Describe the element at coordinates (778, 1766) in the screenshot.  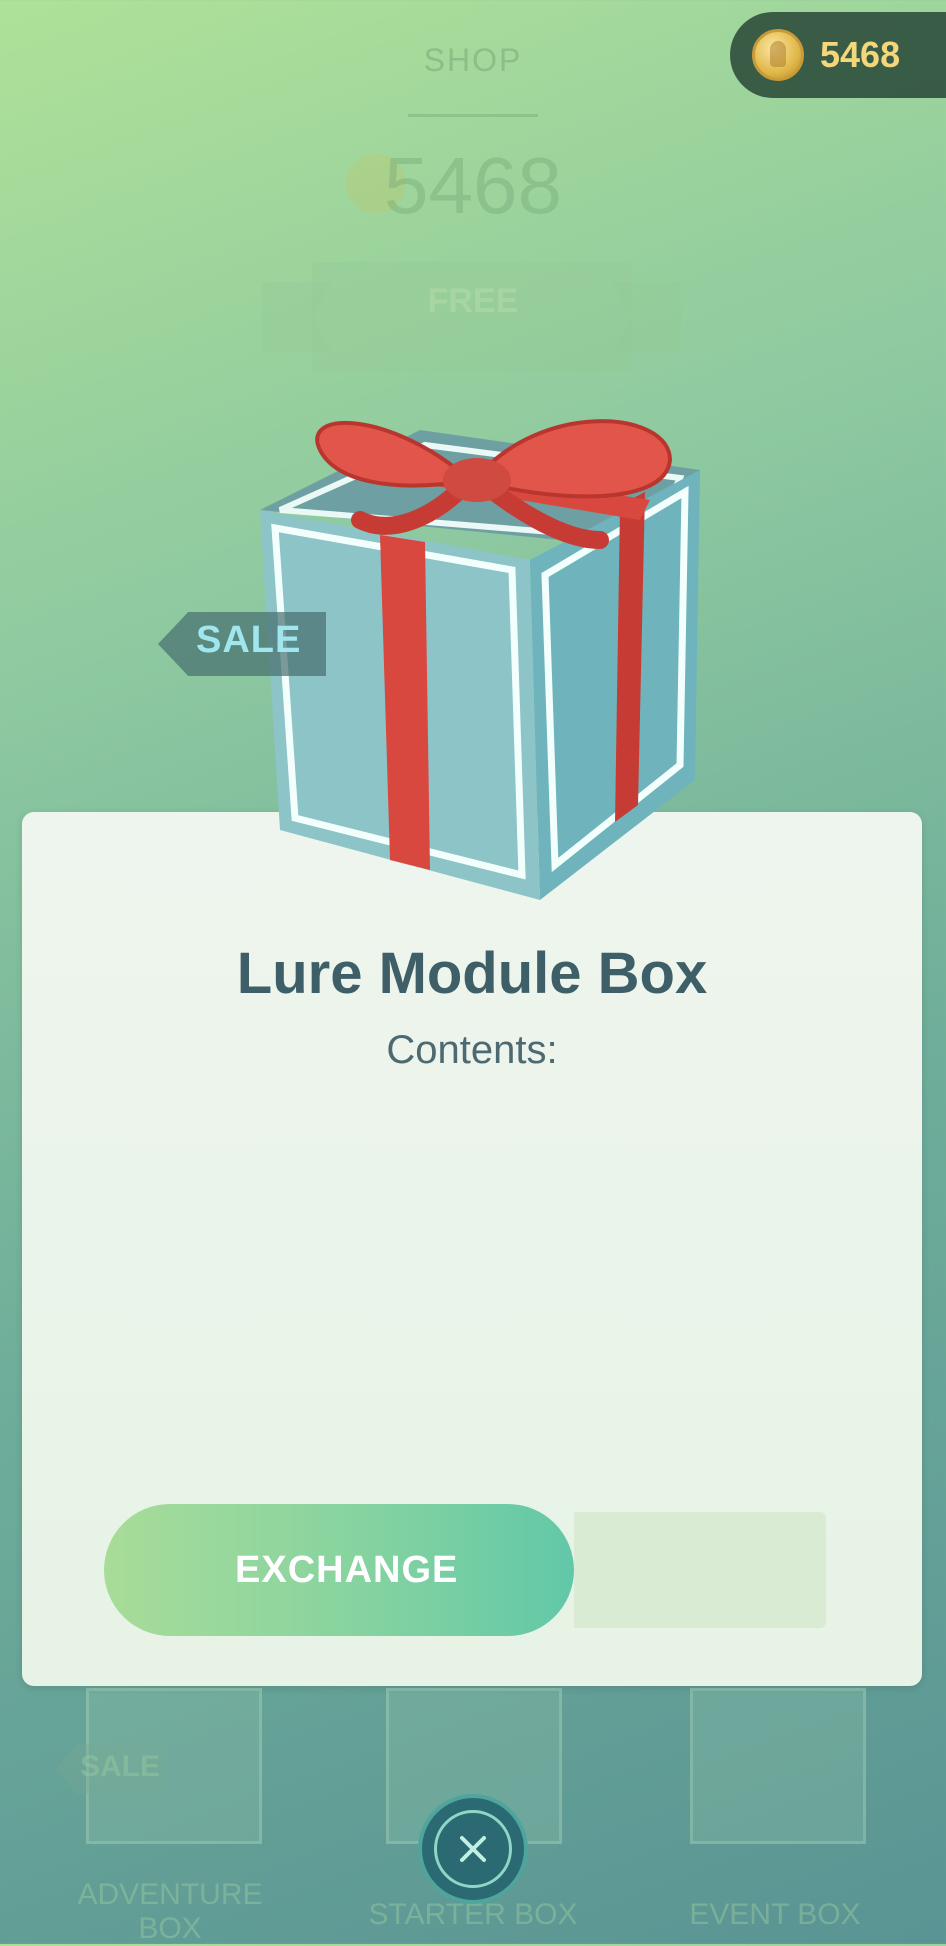
I see `background-event-box-image` at that location.